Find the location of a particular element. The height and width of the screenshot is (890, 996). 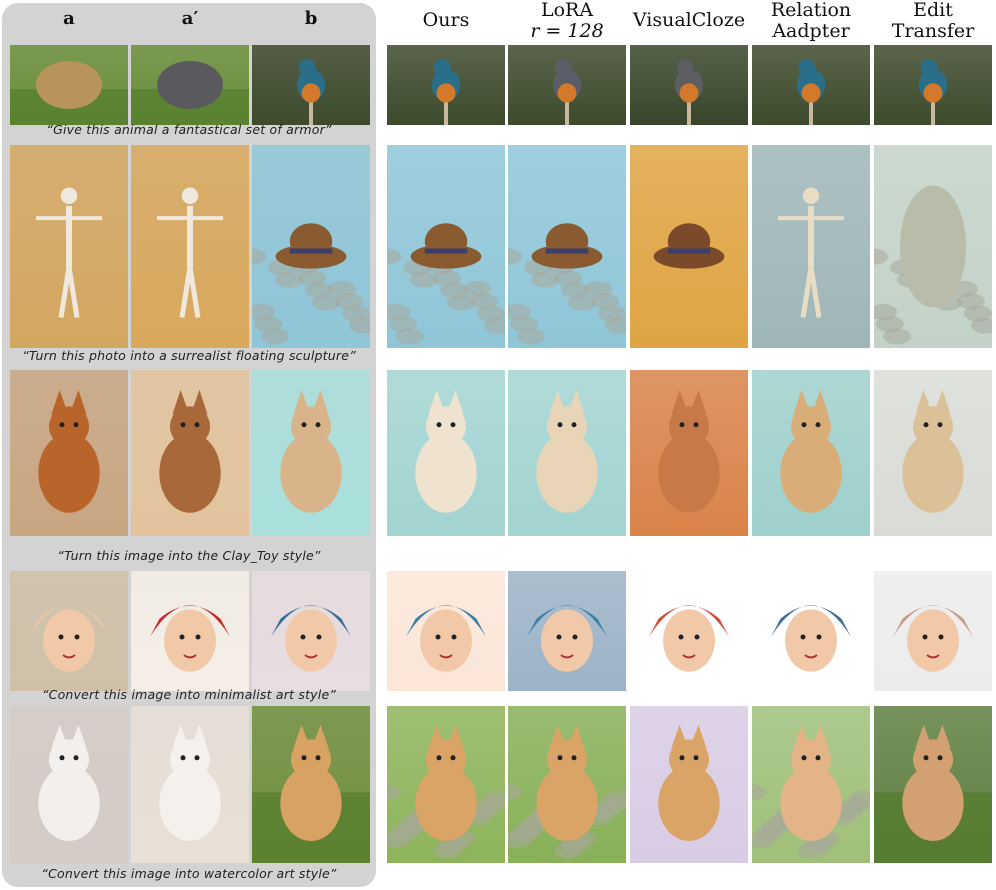

image-opera-face is located at coordinates (311, 631).